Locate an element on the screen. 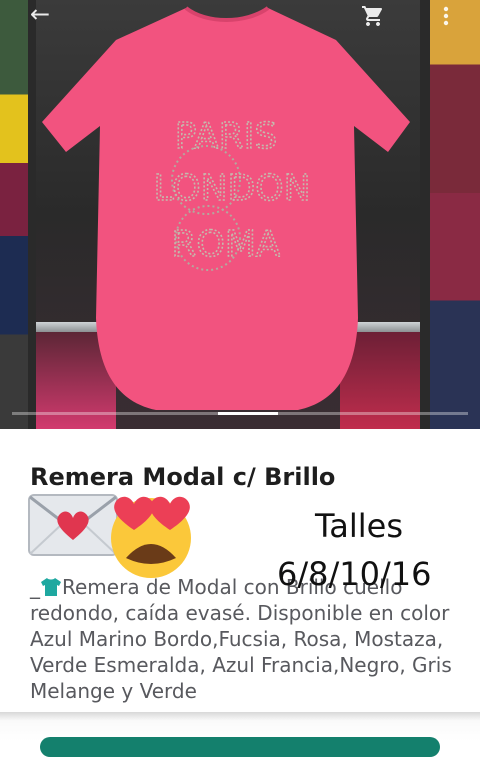 The image size is (480, 757). image-pager-indicator is located at coordinates (240, 413).